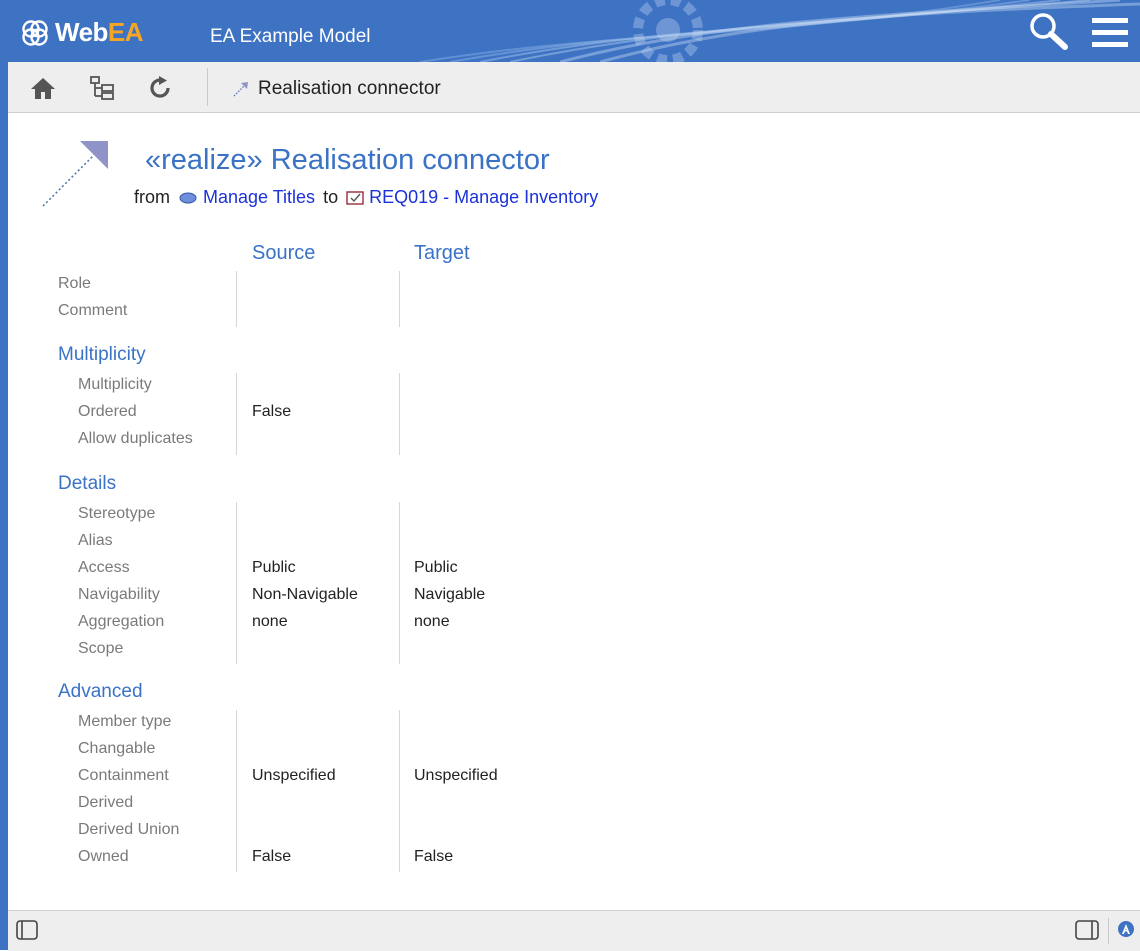 The height and width of the screenshot is (951, 1140). I want to click on user-avatar-button, so click(1126, 931).